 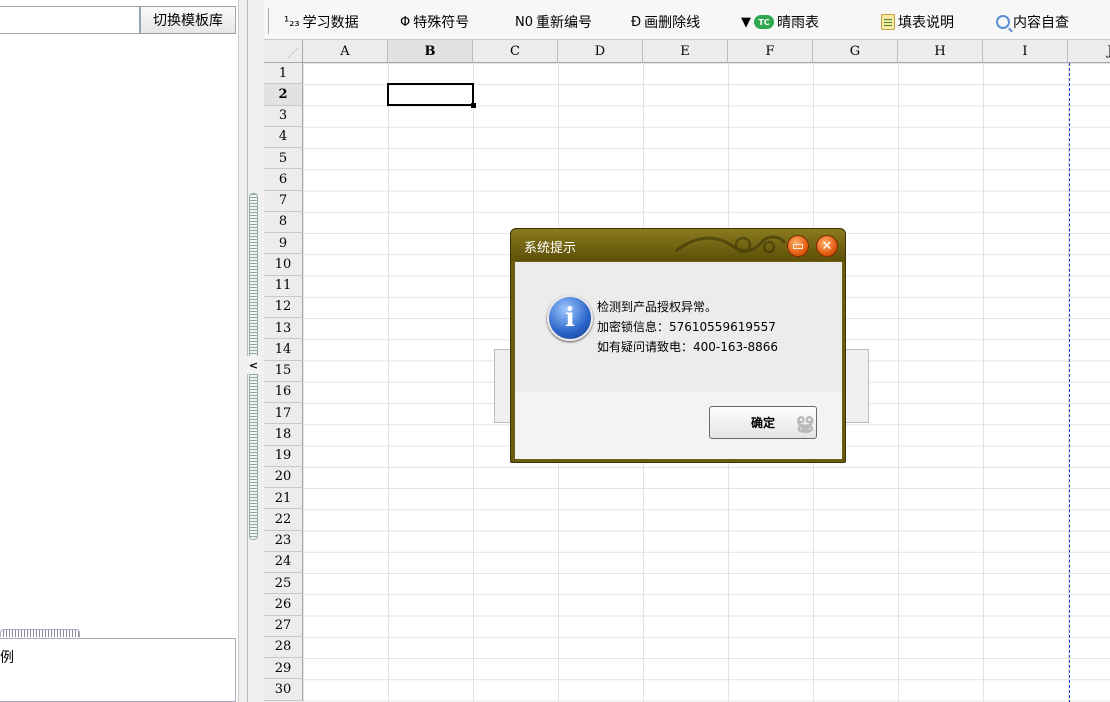 What do you see at coordinates (330, 23) in the screenshot?
I see `learning-data-label: 学习数据` at bounding box center [330, 23].